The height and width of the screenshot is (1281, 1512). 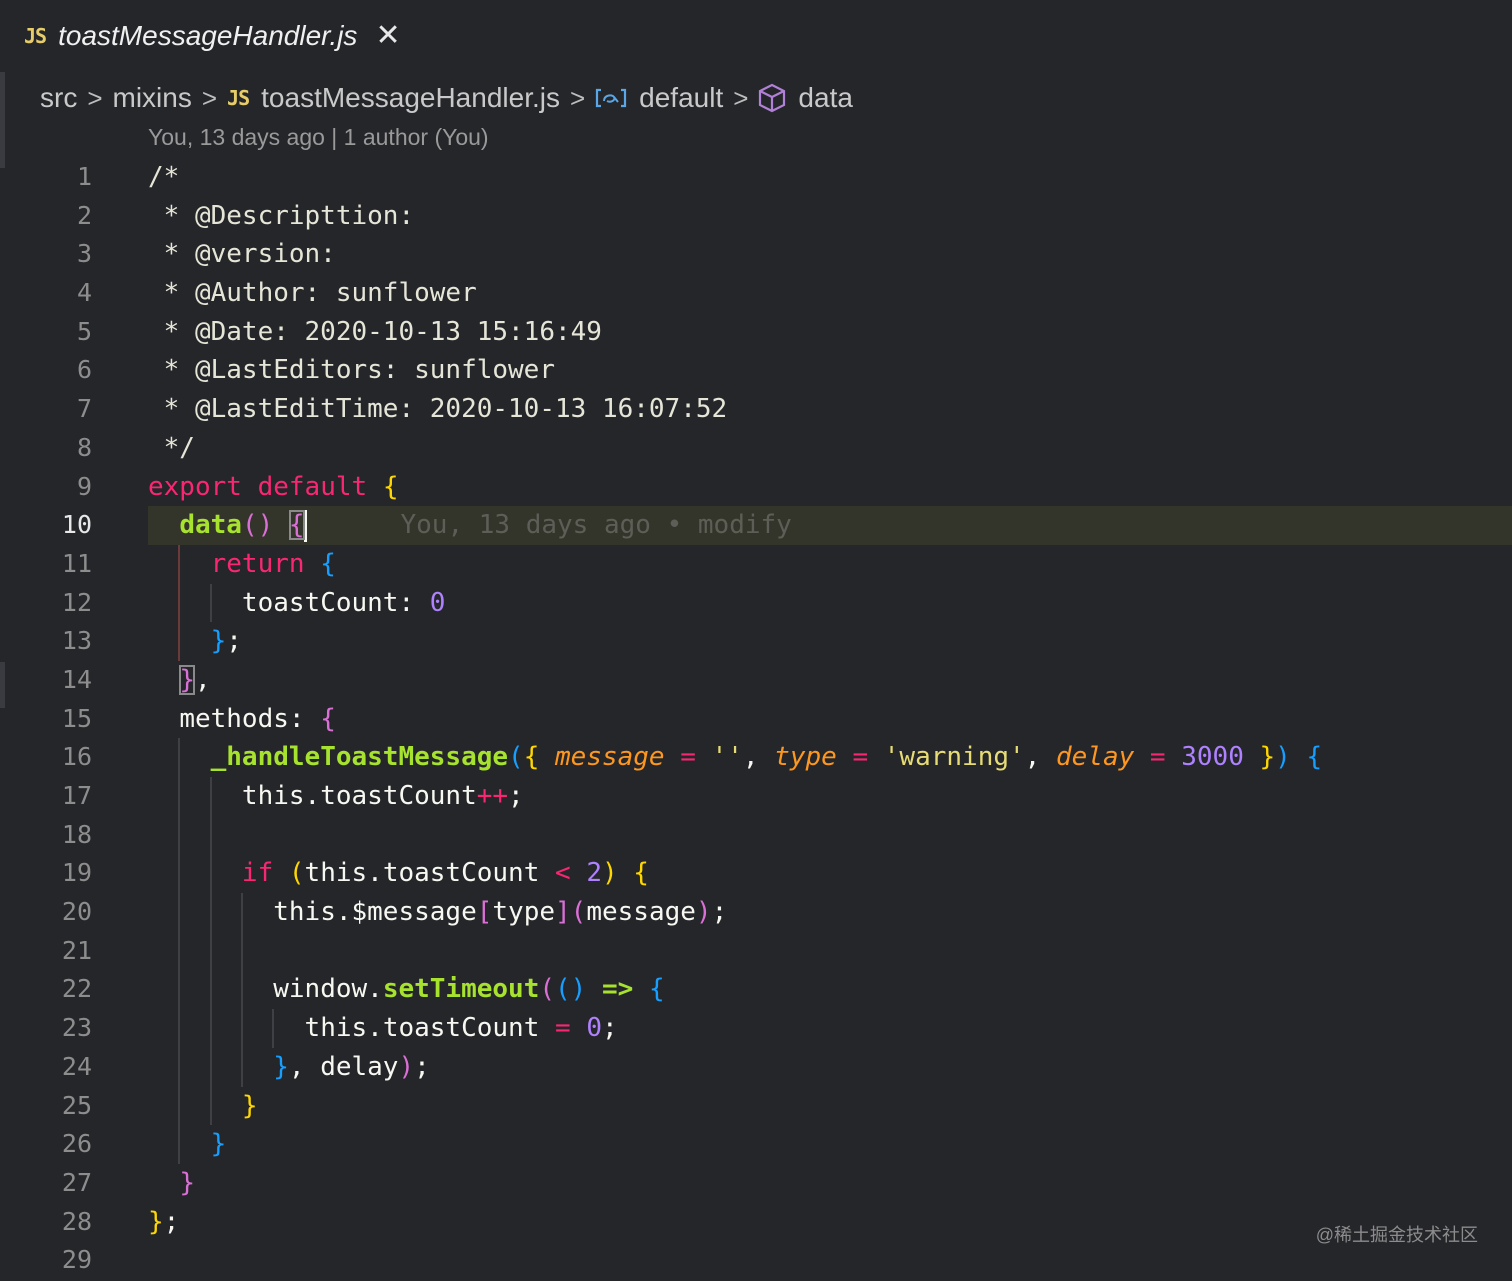 I want to click on code-line: 11 return {, so click(x=756, y=564).